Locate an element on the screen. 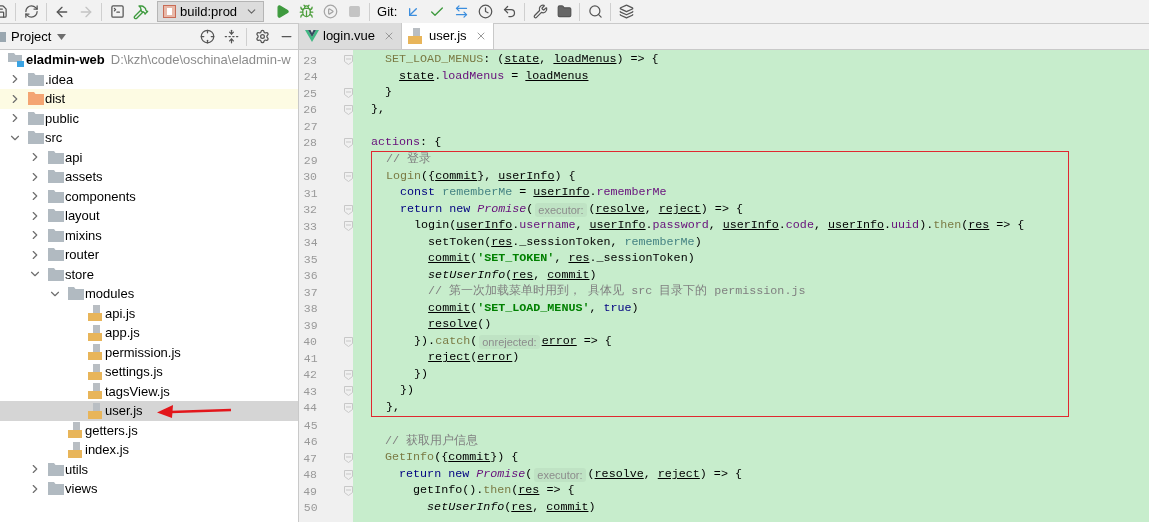 The height and width of the screenshot is (522, 1149). code-text: Login({commit}, userInfo) { is located at coordinates (480, 176).